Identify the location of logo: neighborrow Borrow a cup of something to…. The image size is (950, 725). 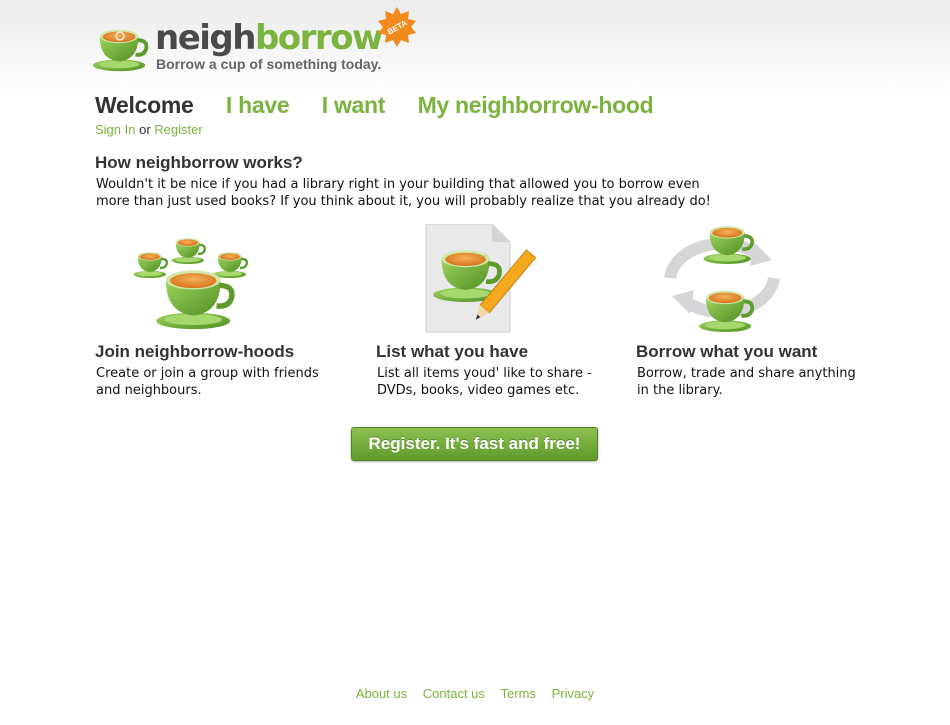
(257, 41).